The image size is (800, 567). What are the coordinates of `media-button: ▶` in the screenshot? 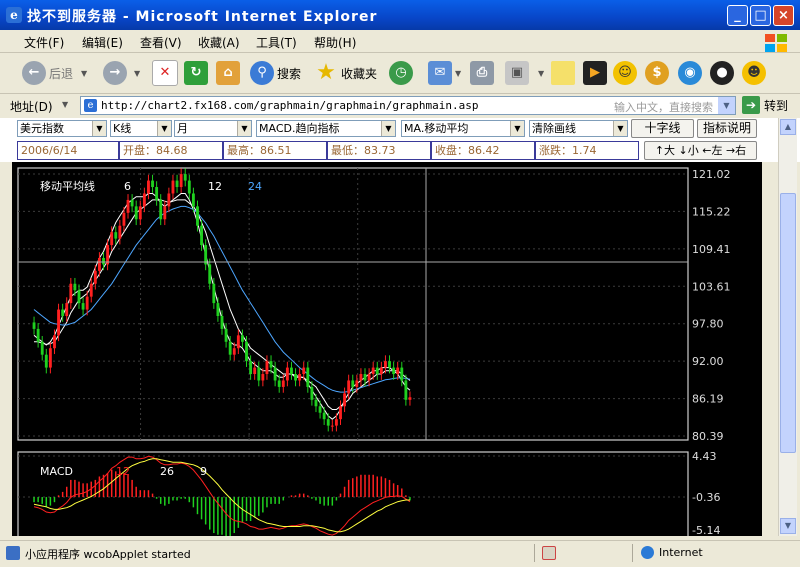 It's located at (596, 73).